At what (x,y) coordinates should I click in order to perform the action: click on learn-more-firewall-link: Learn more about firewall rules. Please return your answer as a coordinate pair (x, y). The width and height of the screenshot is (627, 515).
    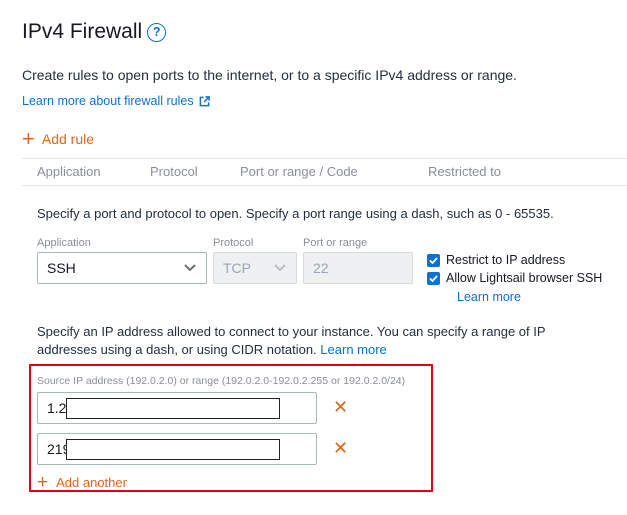
    Looking at the image, I should click on (116, 101).